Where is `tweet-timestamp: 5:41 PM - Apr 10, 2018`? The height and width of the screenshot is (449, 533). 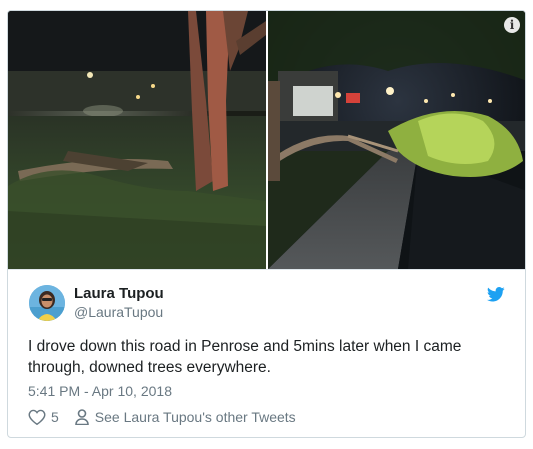
tweet-timestamp: 5:41 PM - Apr 10, 2018 is located at coordinates (100, 391).